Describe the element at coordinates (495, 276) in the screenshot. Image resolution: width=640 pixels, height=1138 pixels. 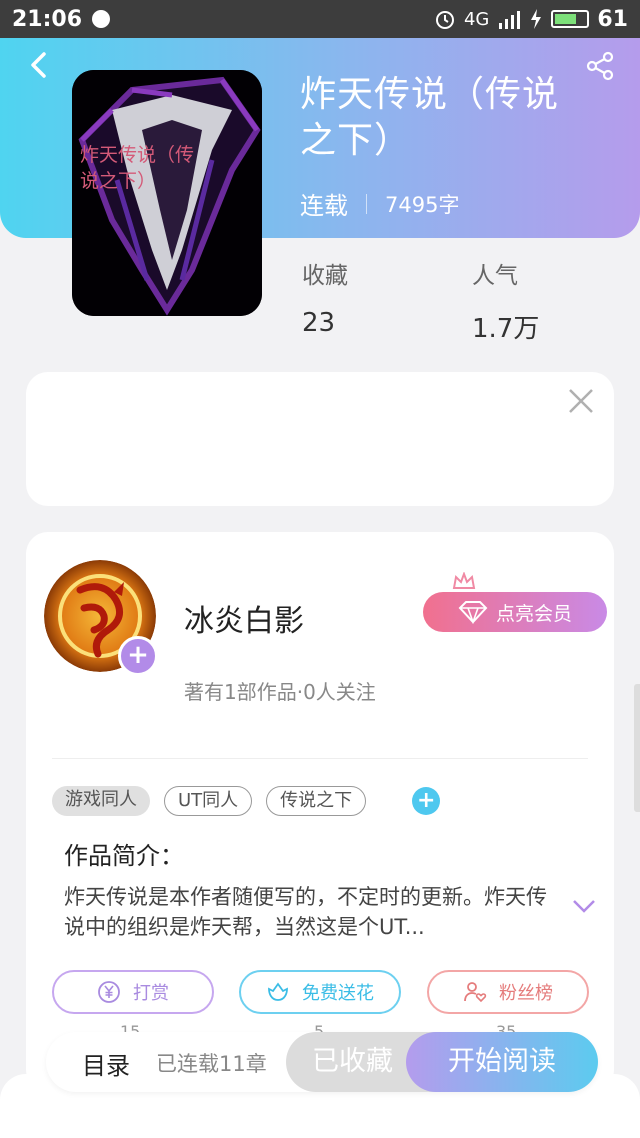
I see `stat-popularity-label: 人气` at that location.